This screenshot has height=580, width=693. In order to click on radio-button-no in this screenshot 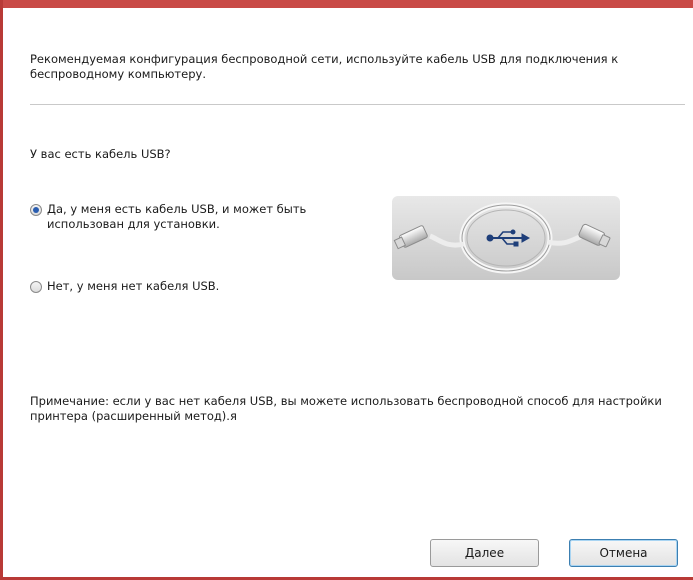, I will do `click(36, 287)`.